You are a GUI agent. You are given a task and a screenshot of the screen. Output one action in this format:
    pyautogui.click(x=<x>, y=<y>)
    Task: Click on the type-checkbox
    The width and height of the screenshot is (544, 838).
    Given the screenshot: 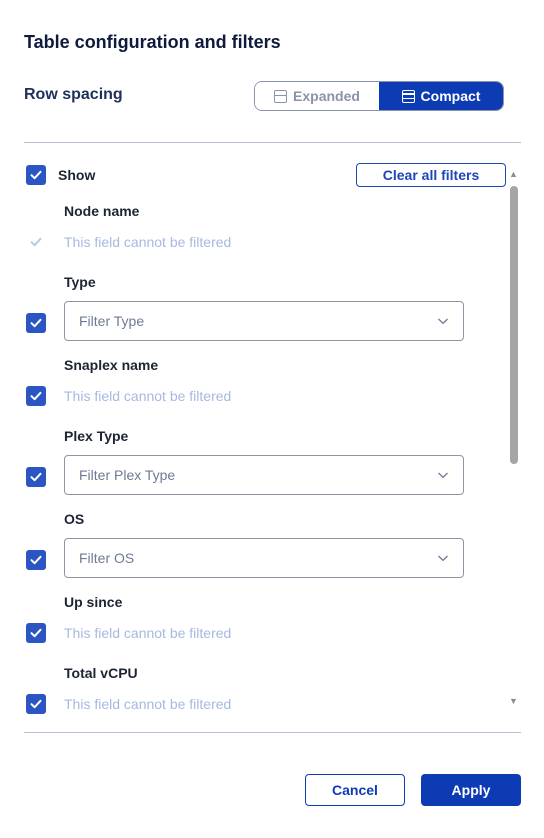 What is the action you would take?
    pyautogui.click(x=36, y=323)
    